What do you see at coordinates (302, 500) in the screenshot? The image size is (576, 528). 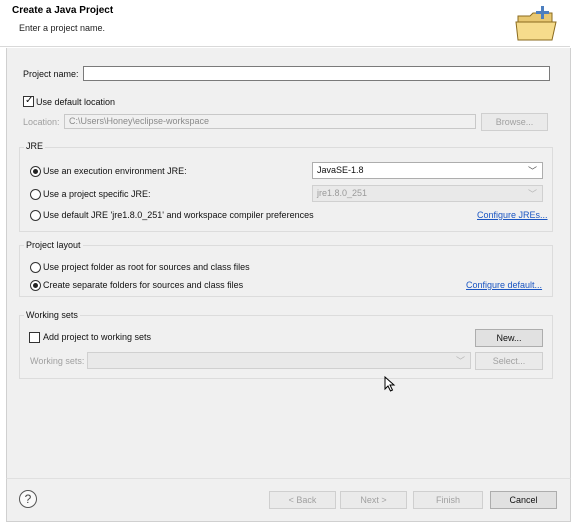 I see `back-button: < Back` at bounding box center [302, 500].